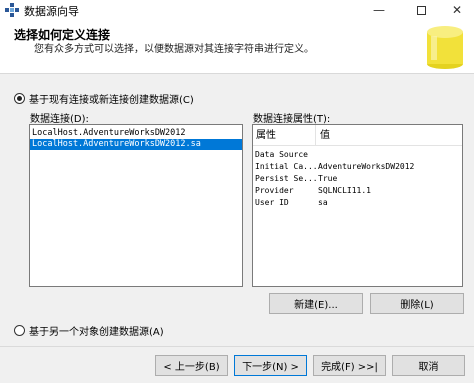  What do you see at coordinates (270, 365) in the screenshot?
I see `next-button: 下一步(N) >` at bounding box center [270, 365].